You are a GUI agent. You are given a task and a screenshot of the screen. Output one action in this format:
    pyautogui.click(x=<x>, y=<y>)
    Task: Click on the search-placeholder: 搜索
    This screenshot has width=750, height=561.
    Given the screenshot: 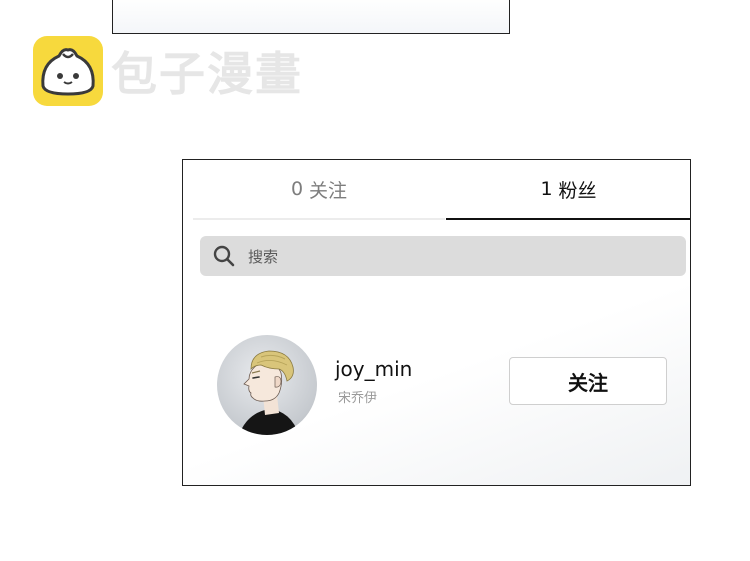 What is the action you would take?
    pyautogui.click(x=263, y=256)
    